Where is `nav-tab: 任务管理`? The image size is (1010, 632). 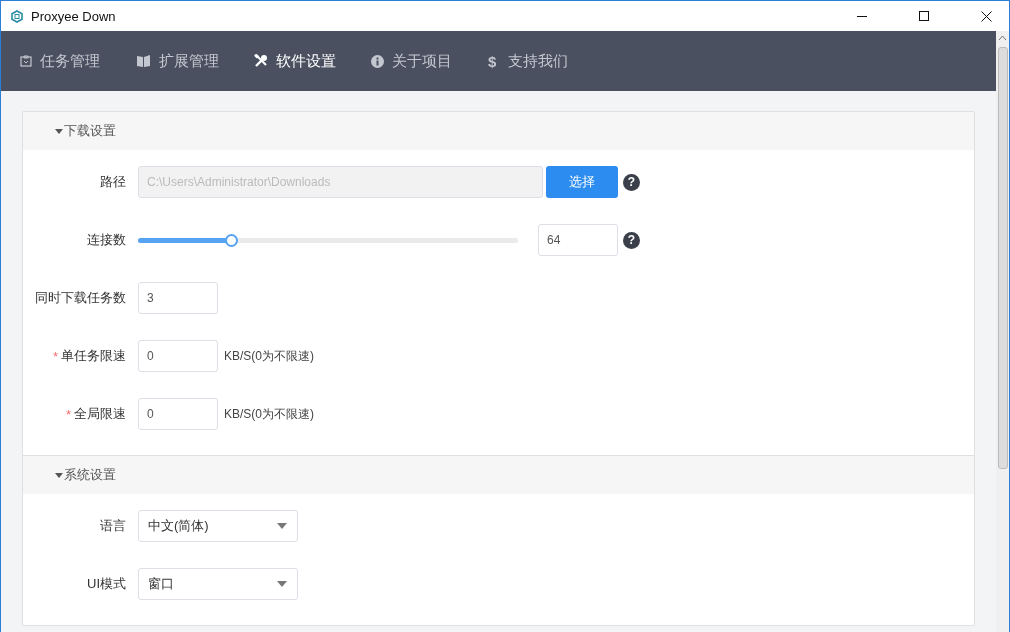 nav-tab: 任务管理 is located at coordinates (59, 61).